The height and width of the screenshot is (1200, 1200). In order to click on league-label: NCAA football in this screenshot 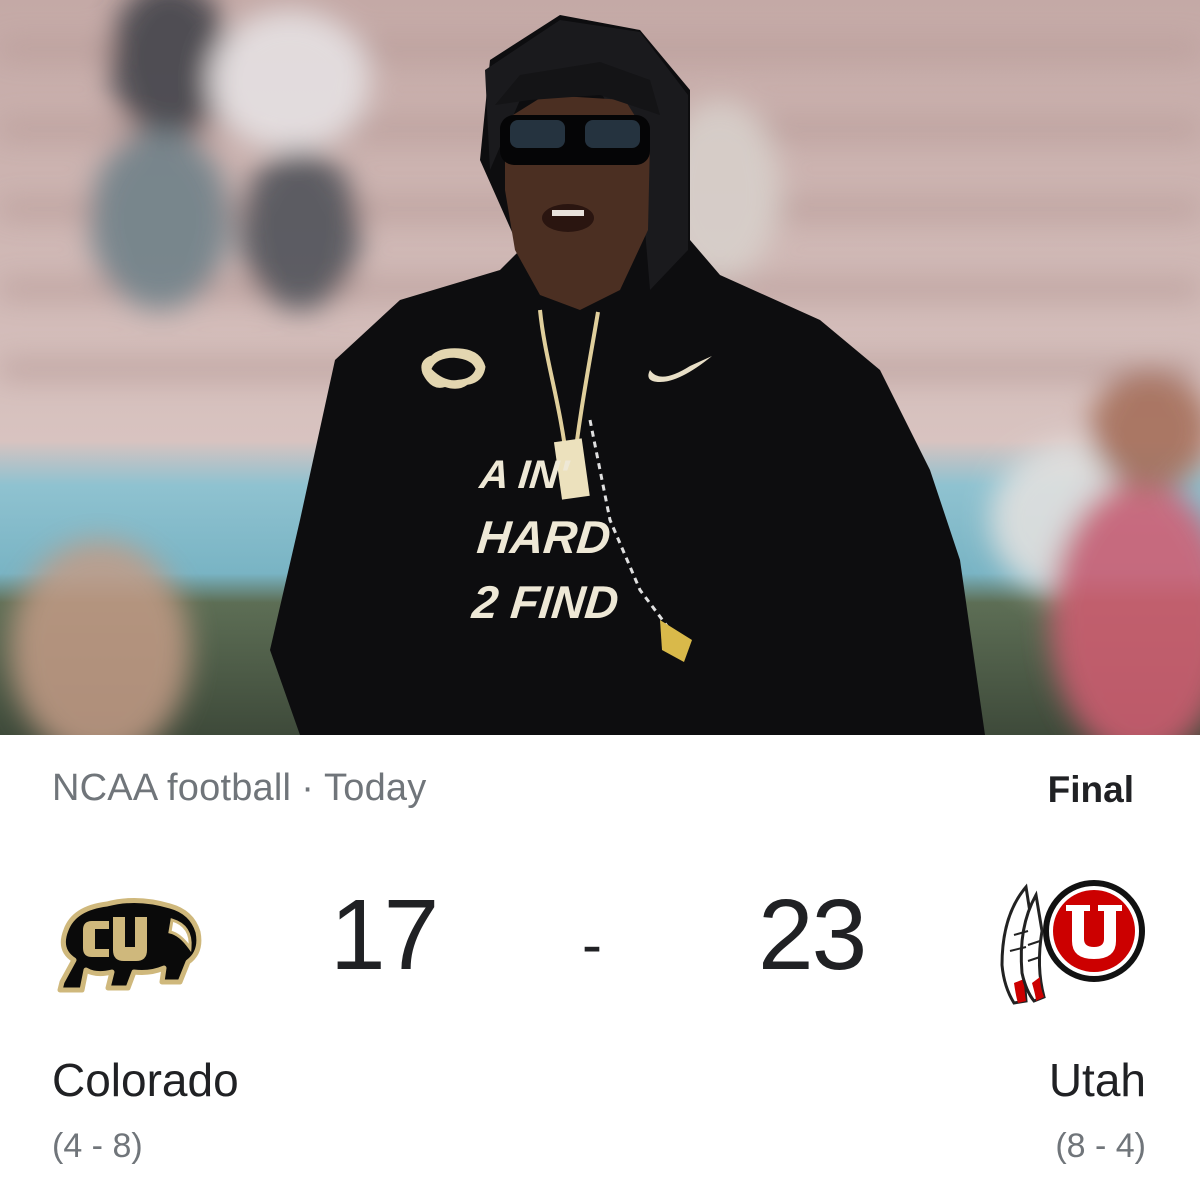, I will do `click(172, 788)`.